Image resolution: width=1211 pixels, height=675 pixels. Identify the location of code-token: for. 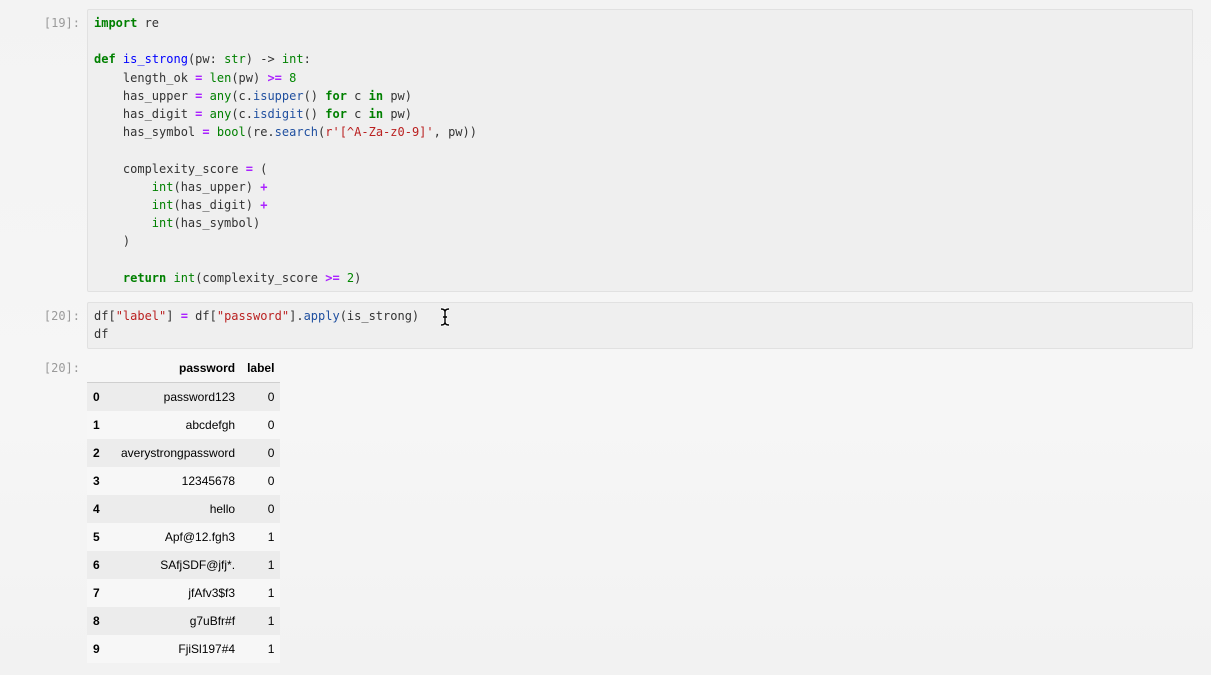
(336, 95).